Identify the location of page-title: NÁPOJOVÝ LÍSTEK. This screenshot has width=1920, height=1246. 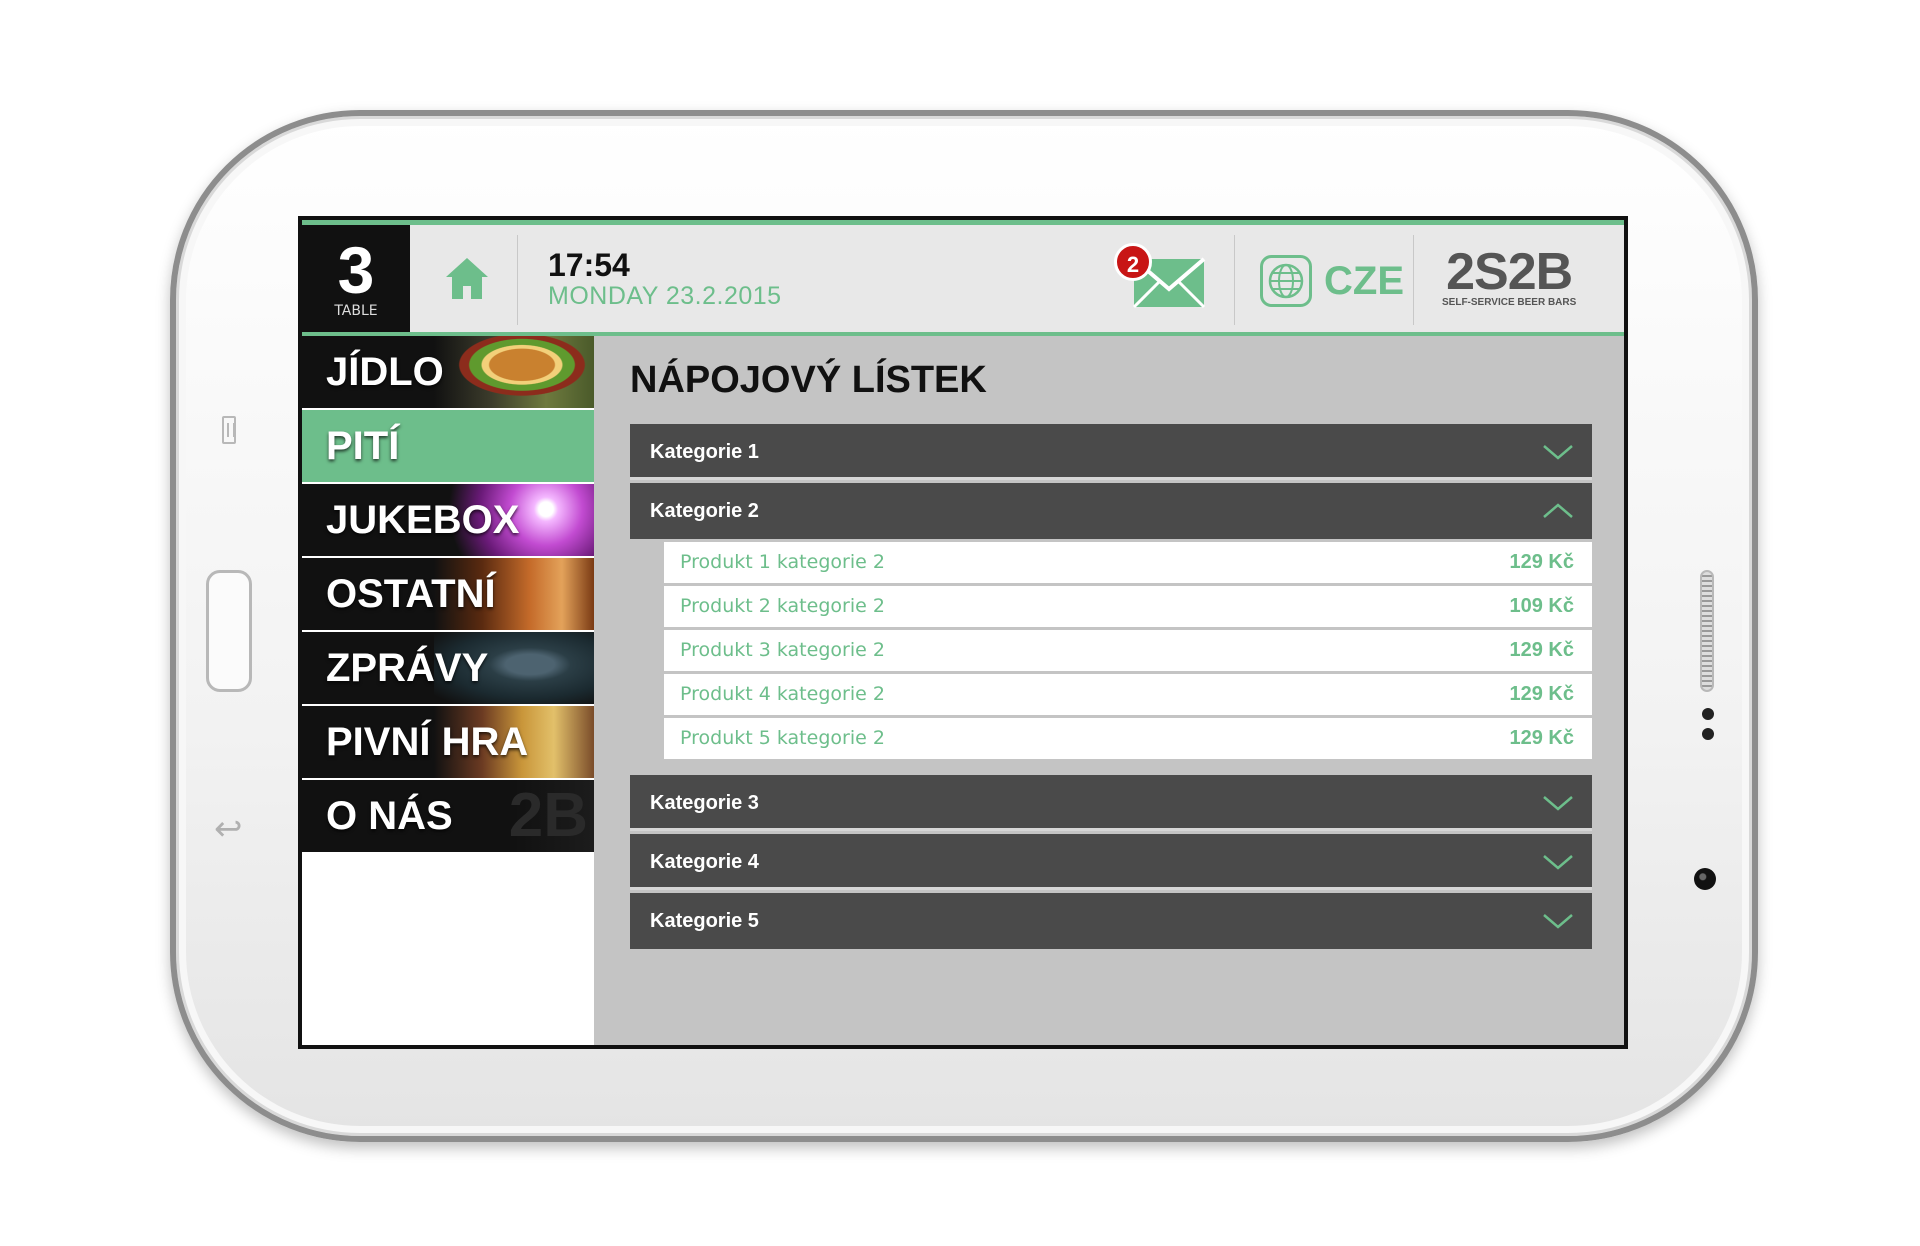
(808, 380).